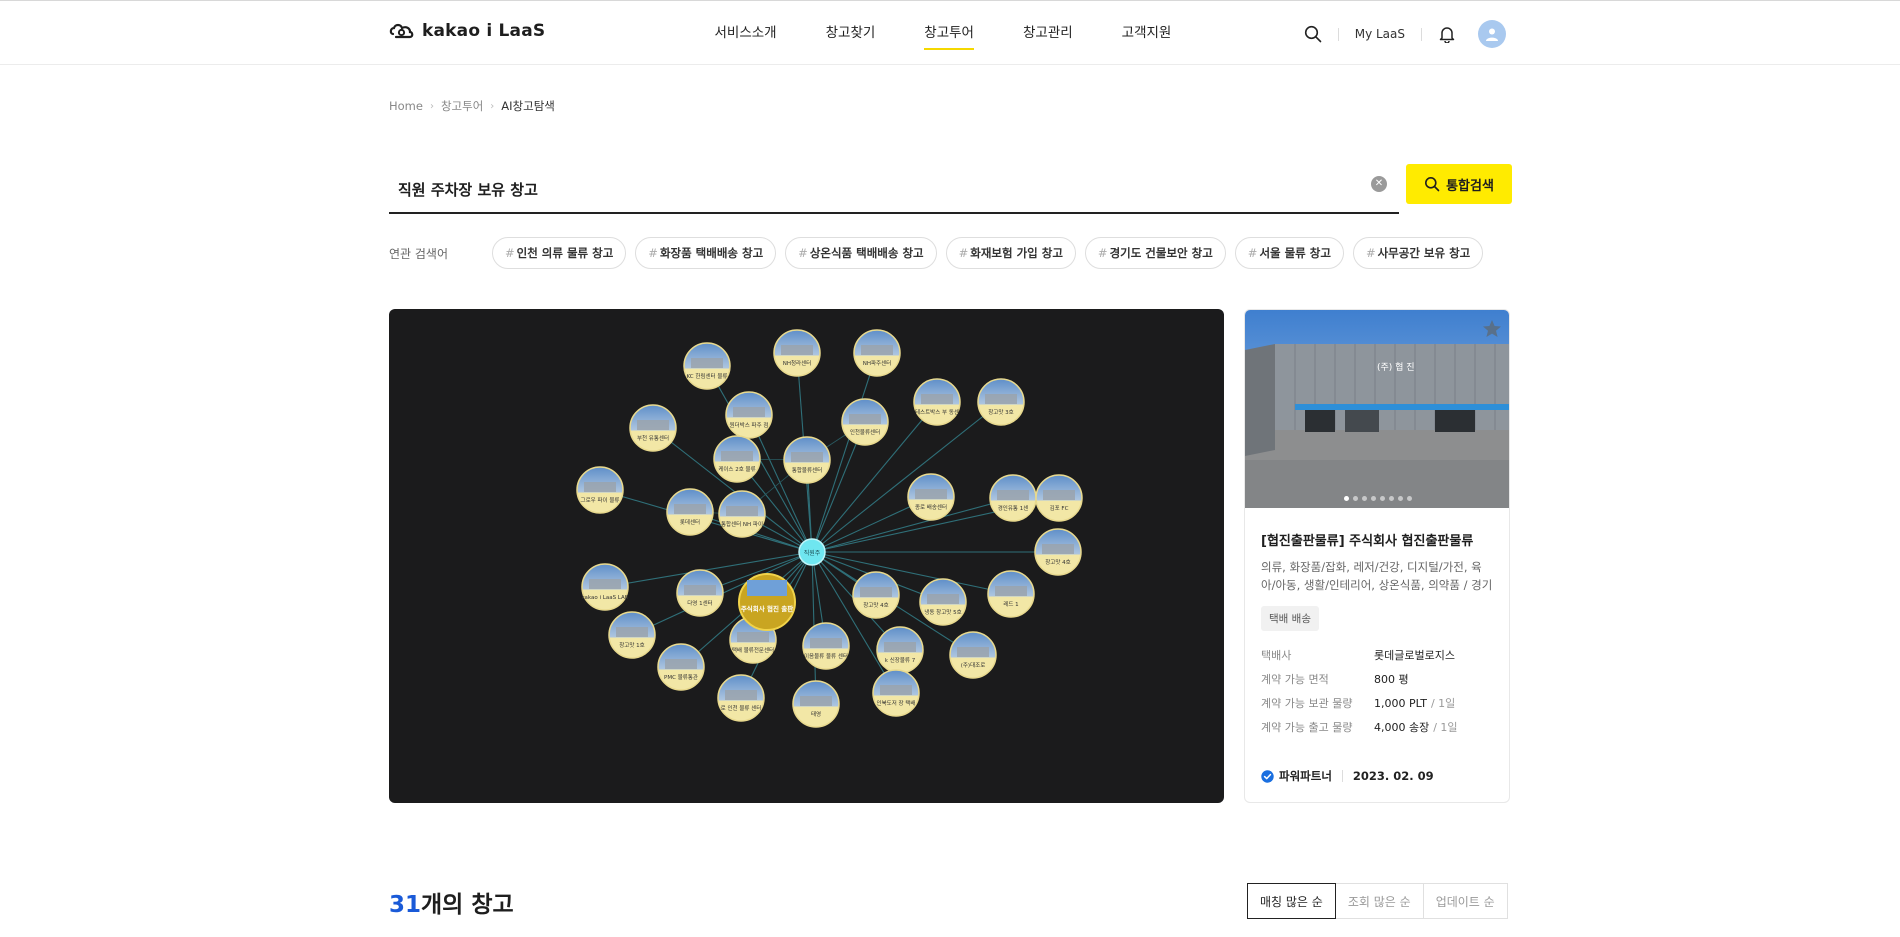 This screenshot has width=1900, height=937. What do you see at coordinates (807, 460) in the screenshot?
I see `warehouse-node: 통합물류센터` at bounding box center [807, 460].